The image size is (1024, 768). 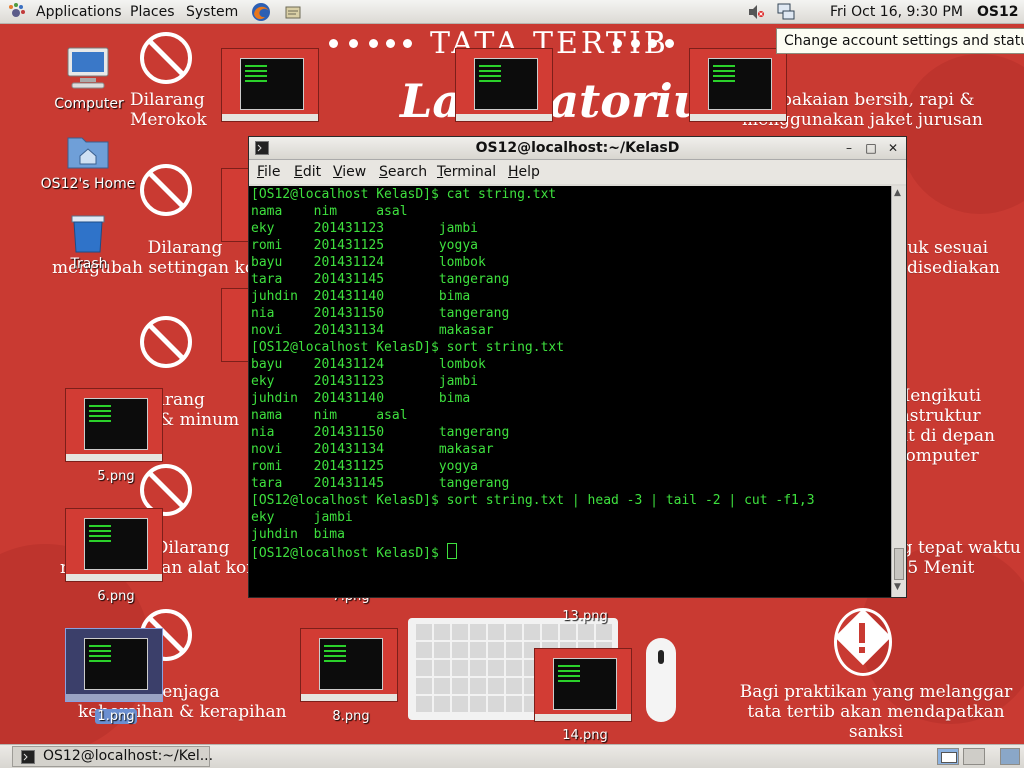 What do you see at coordinates (114, 665) in the screenshot?
I see `thumbnail-file-1-selected` at bounding box center [114, 665].